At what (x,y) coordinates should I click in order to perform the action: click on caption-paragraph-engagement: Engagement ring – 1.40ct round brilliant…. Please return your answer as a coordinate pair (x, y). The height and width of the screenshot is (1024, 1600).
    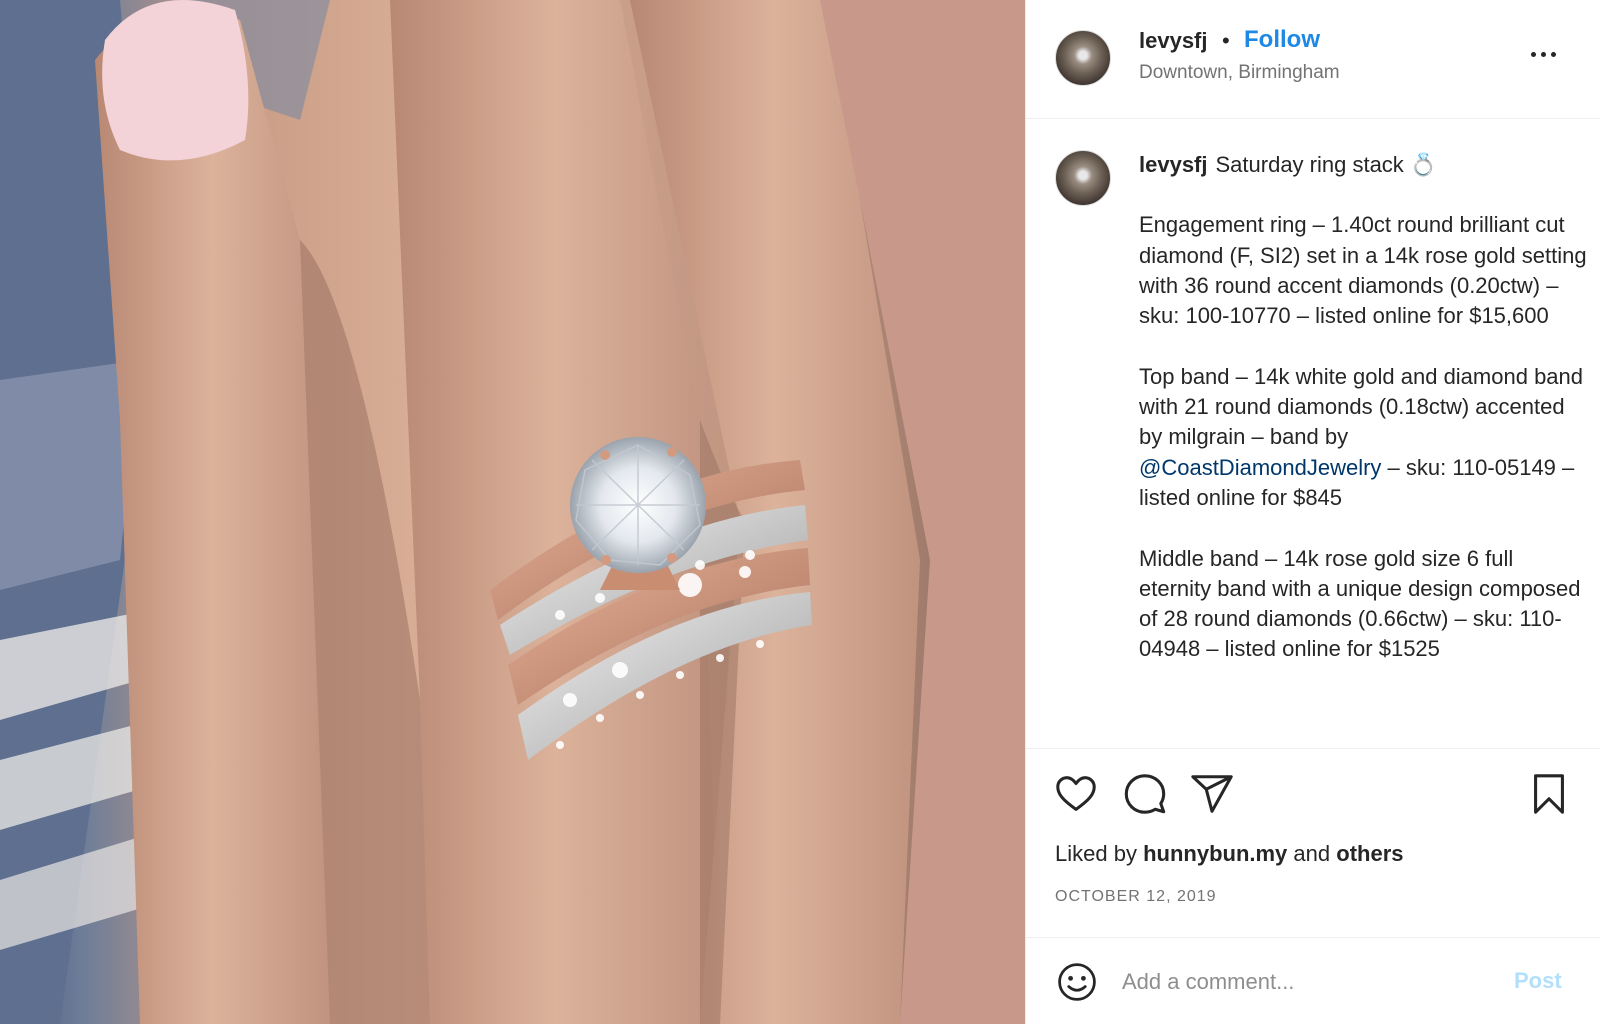
    Looking at the image, I should click on (1363, 270).